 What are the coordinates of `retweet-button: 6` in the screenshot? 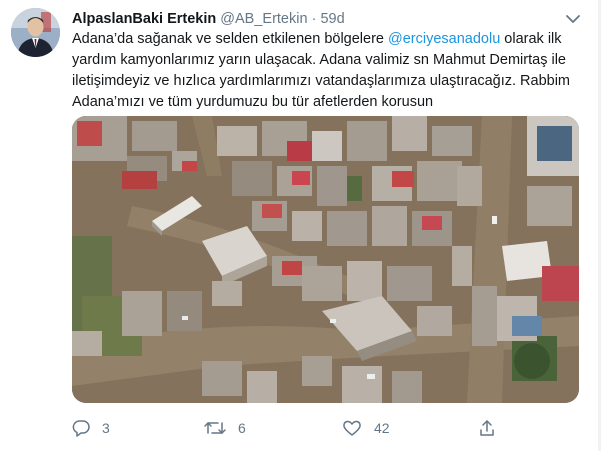 It's located at (225, 428).